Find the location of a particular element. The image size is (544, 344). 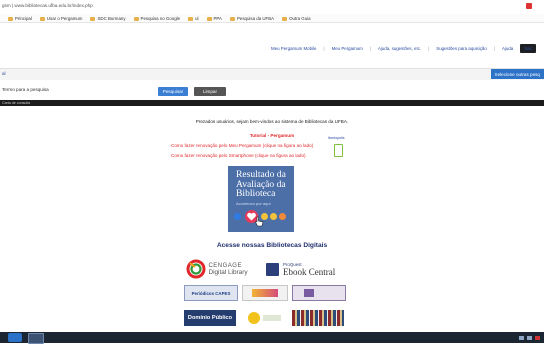

accessibility-link is located at coordinates (264, 318).